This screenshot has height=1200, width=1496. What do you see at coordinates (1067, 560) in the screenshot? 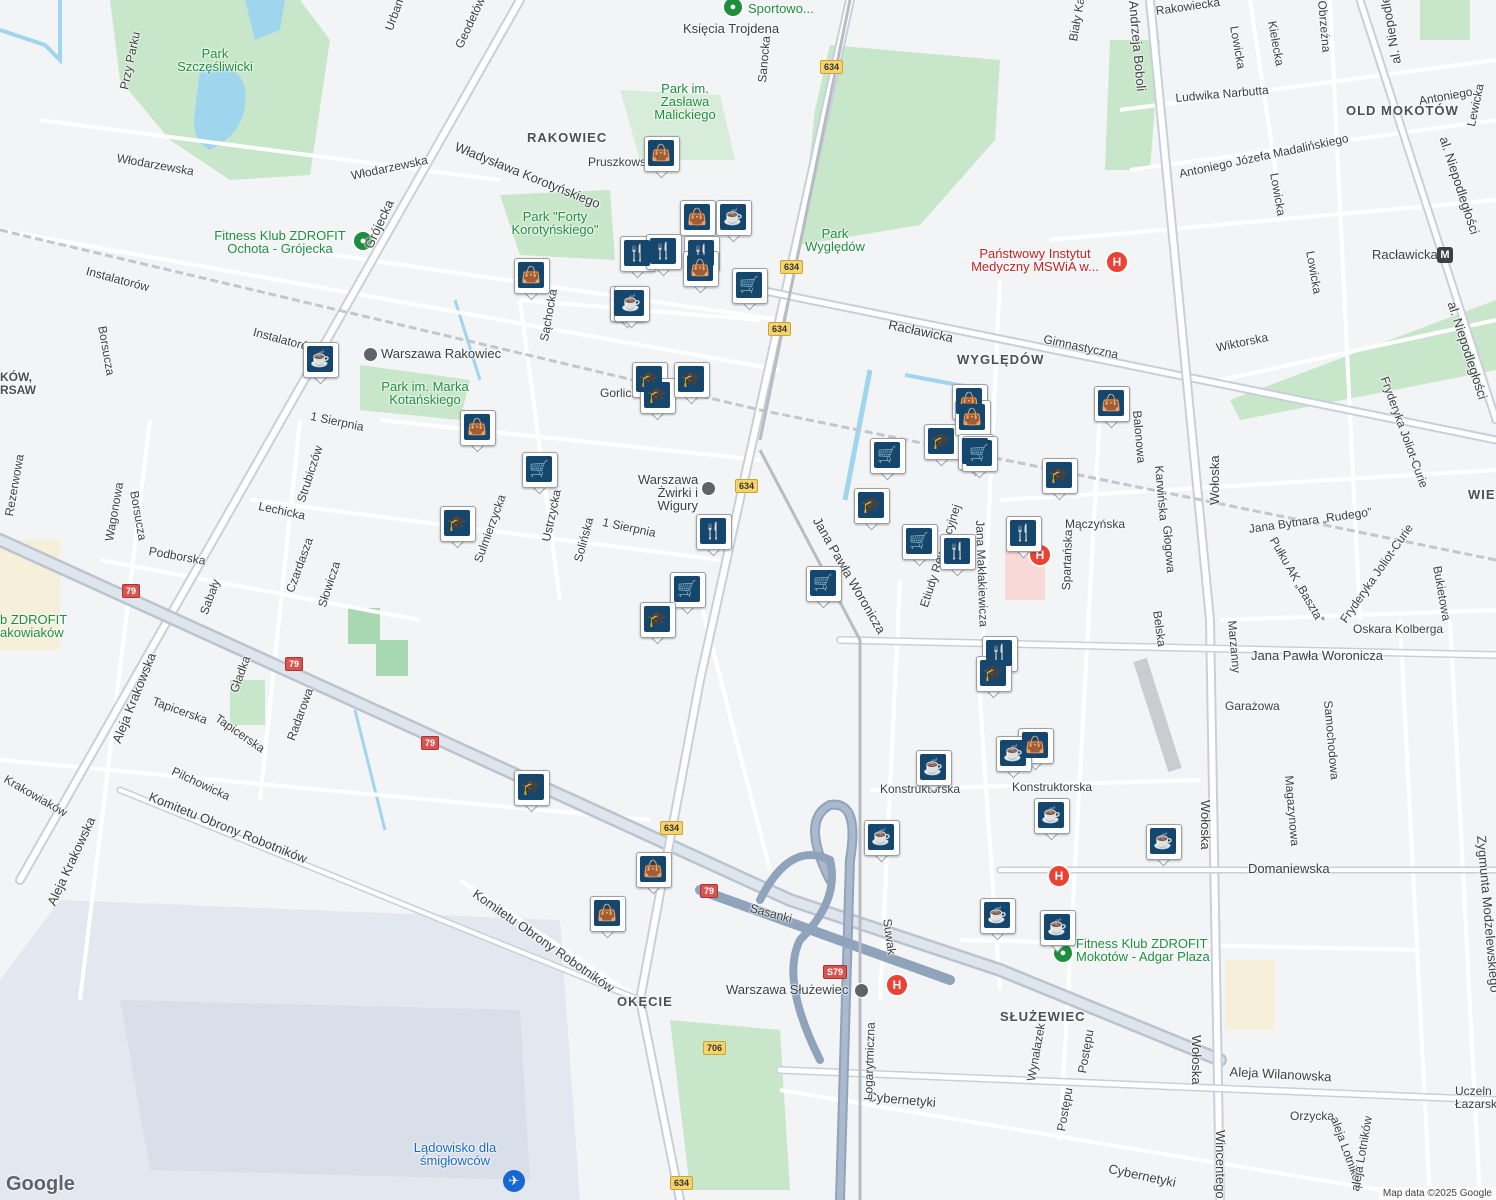
I see `street-label: Spartańska` at bounding box center [1067, 560].